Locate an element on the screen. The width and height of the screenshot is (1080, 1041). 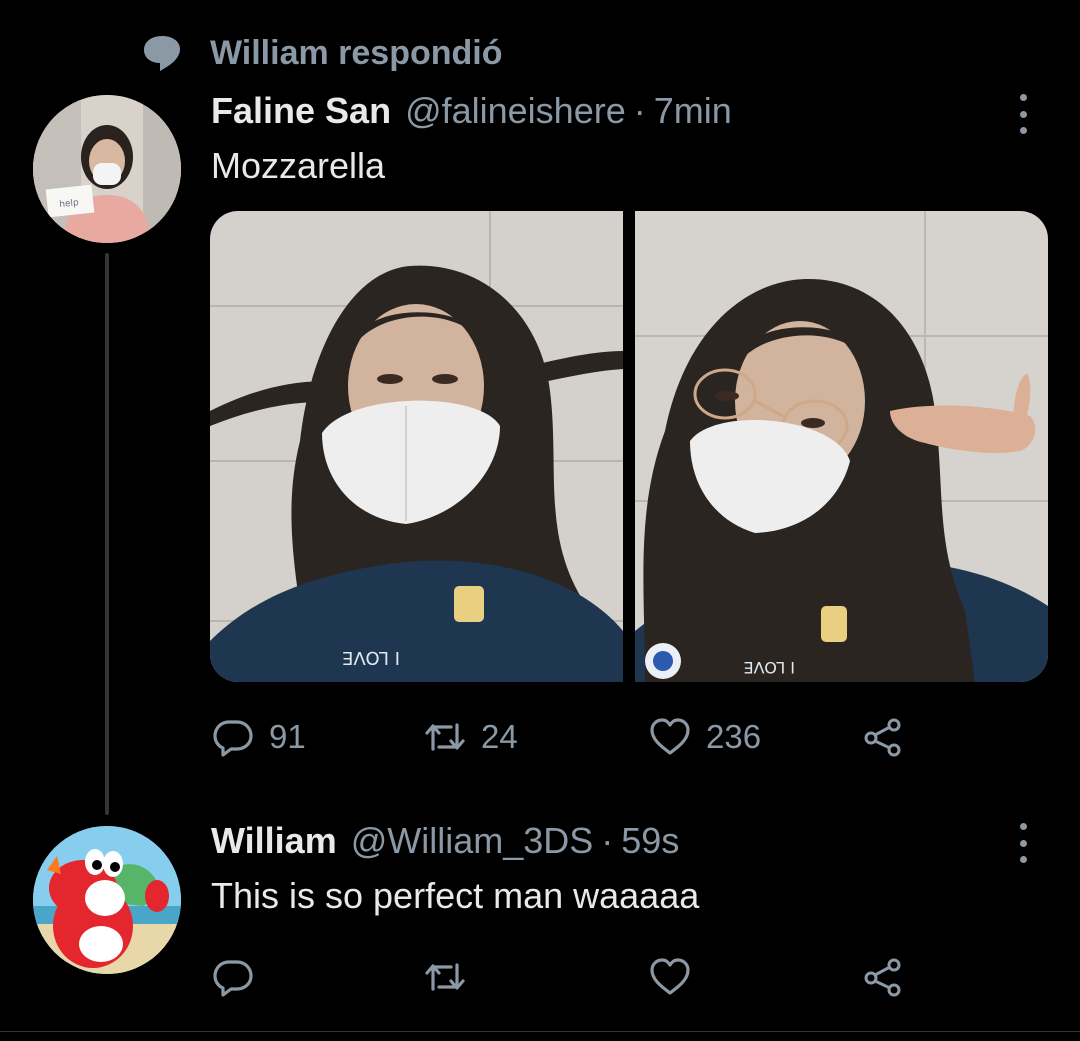
speech-bubble-icon is located at coordinates (162, 53).